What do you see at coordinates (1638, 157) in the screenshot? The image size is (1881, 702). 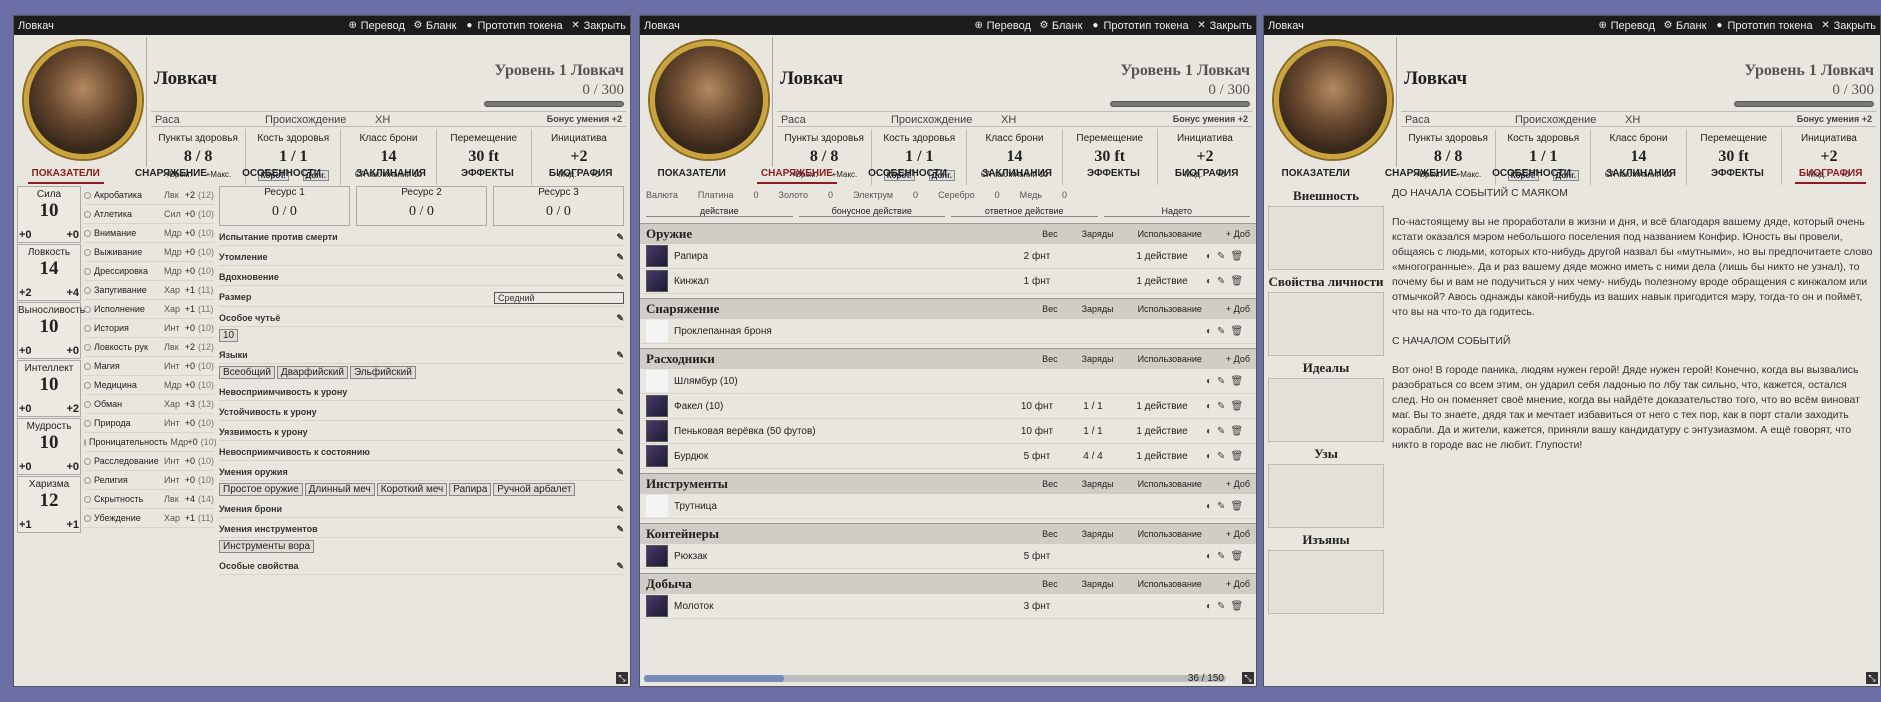 I see `stat-value: 14` at bounding box center [1638, 157].